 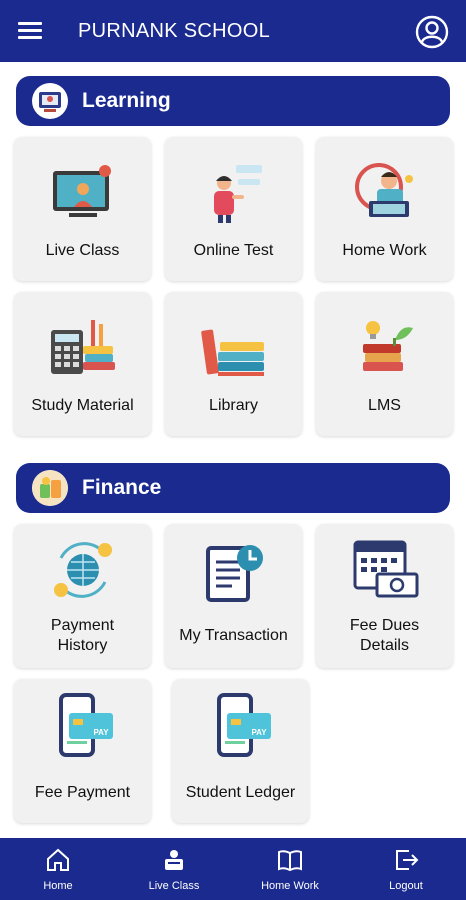 I want to click on fee-dues-details-label-text: Fee Dues Details, so click(x=384, y=635).